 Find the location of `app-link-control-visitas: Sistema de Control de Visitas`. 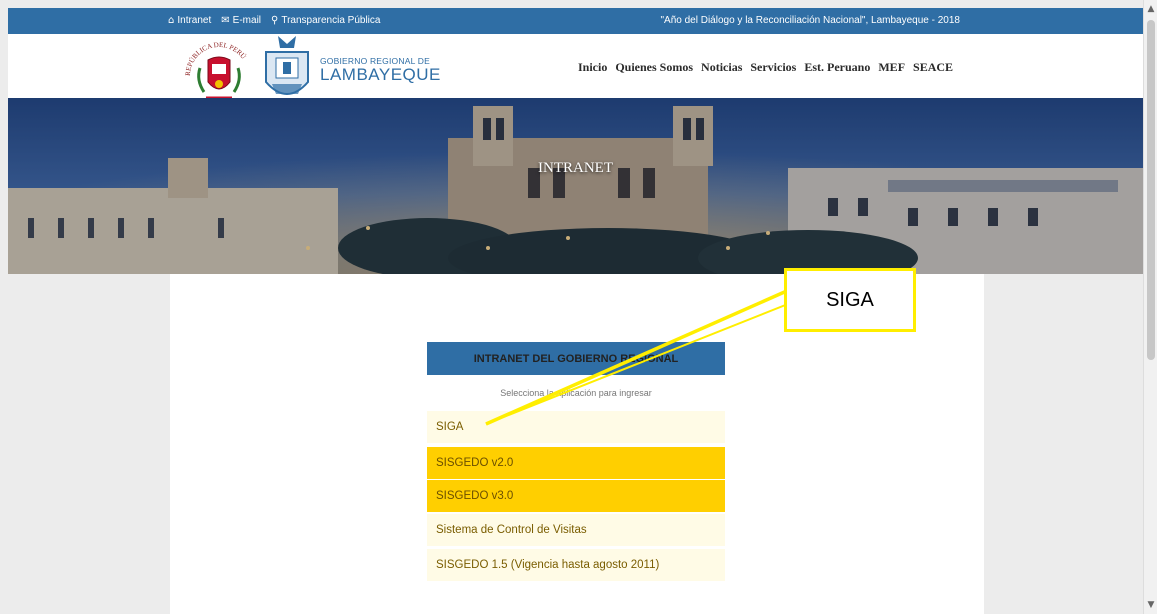

app-link-control-visitas: Sistema de Control de Visitas is located at coordinates (576, 530).